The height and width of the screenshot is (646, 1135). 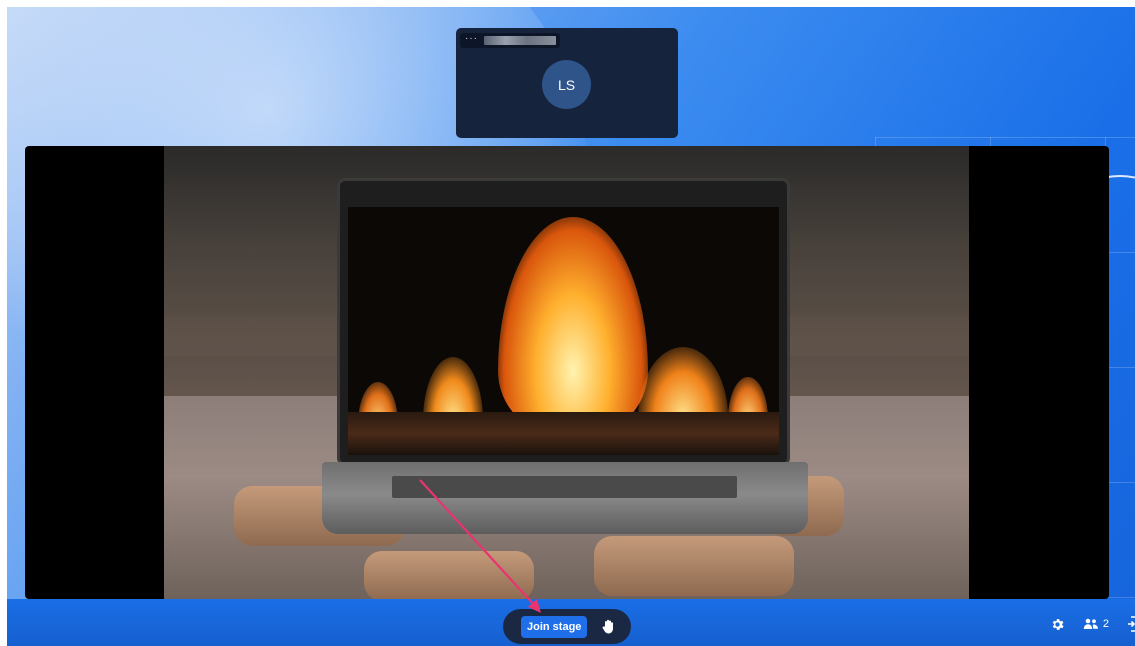 I want to click on participant-name-chip: ···, so click(x=510, y=40).